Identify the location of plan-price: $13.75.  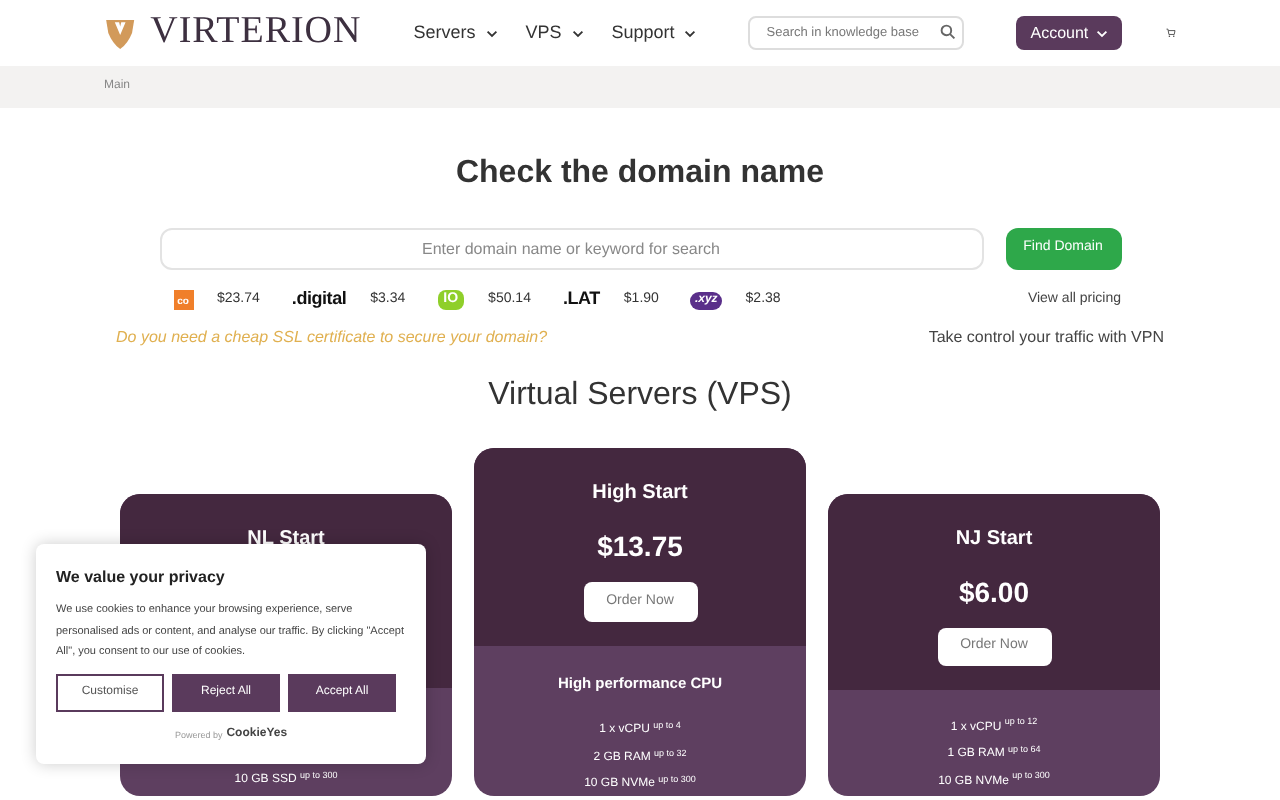
(640, 547).